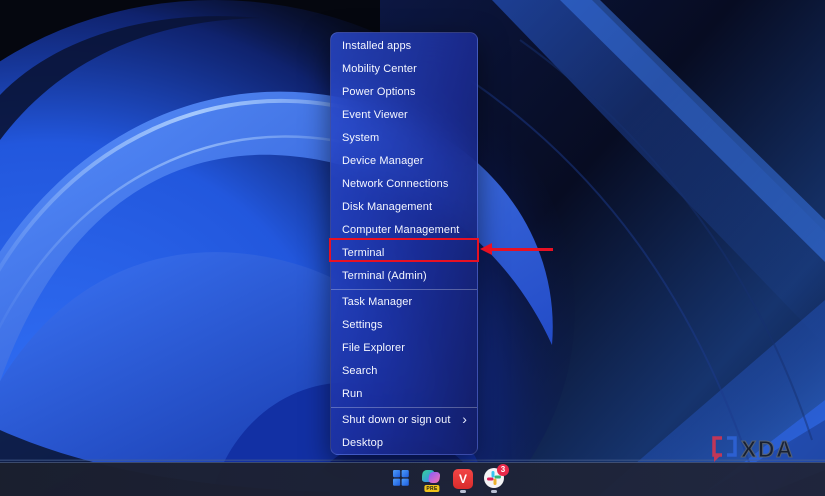 This screenshot has width=825, height=496. Describe the element at coordinates (375, 115) in the screenshot. I see `menu-item-label: Event Viewer` at that location.